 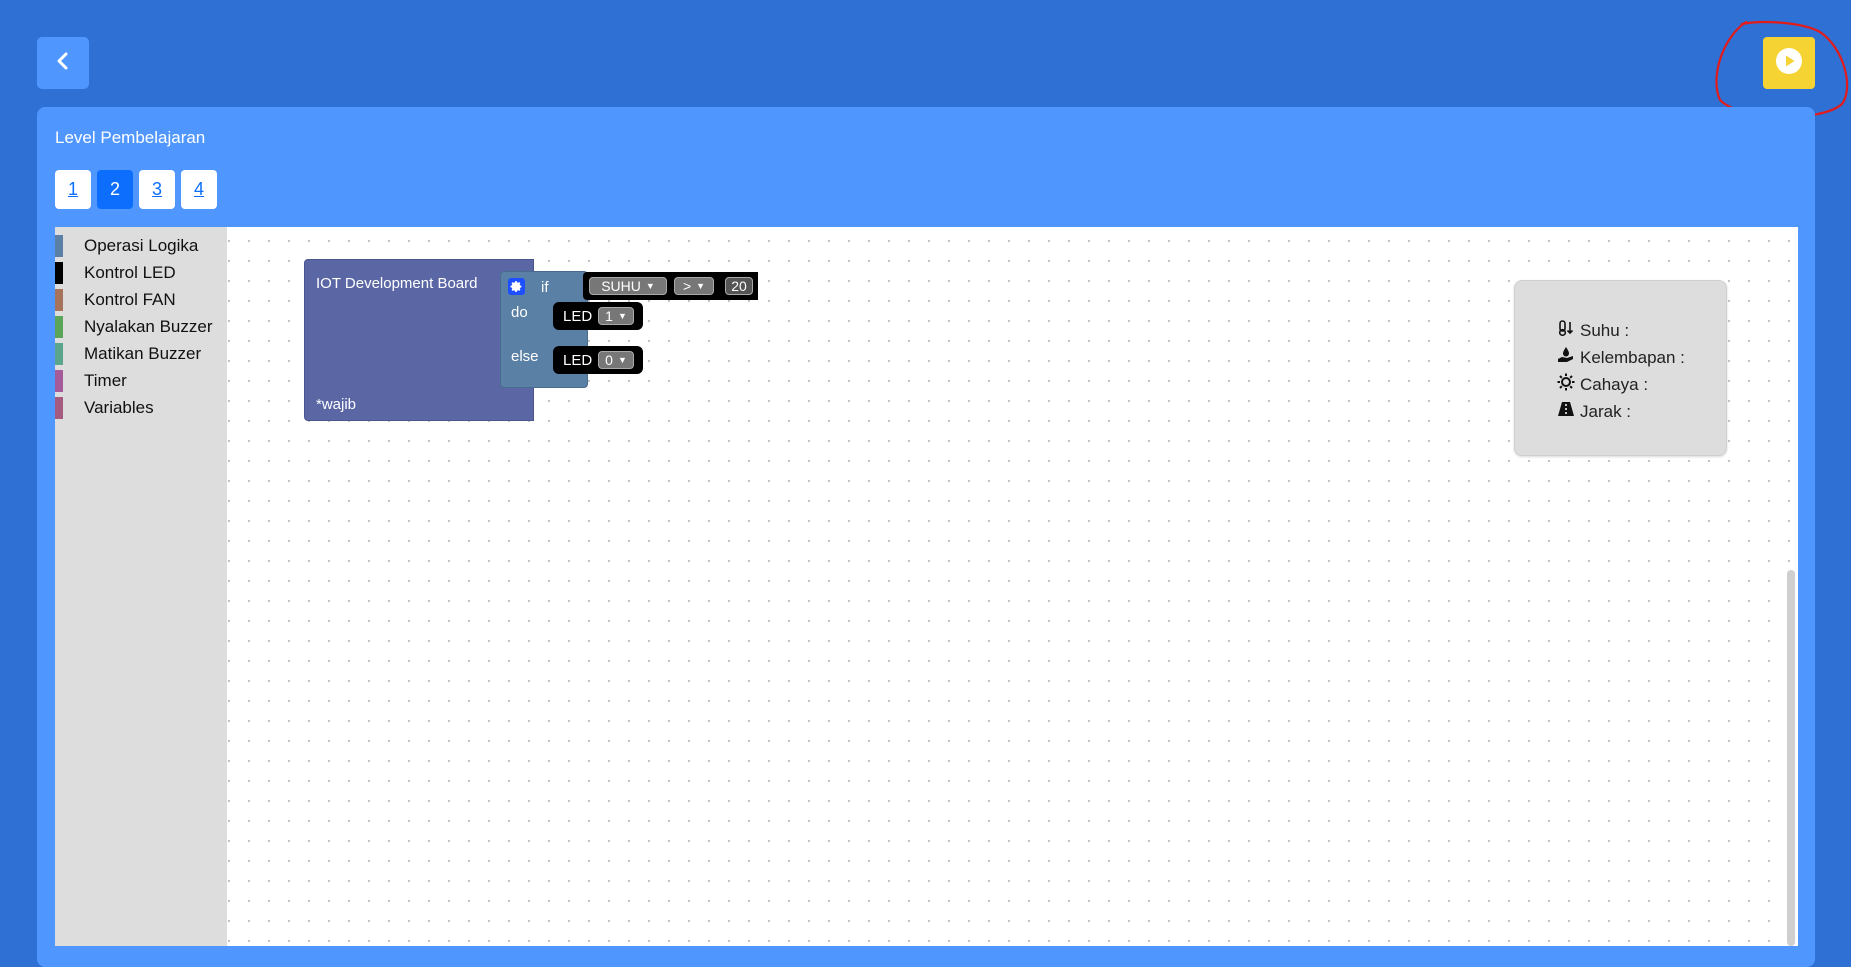 What do you see at coordinates (1566, 357) in the screenshot?
I see `hand-droplet-icon` at bounding box center [1566, 357].